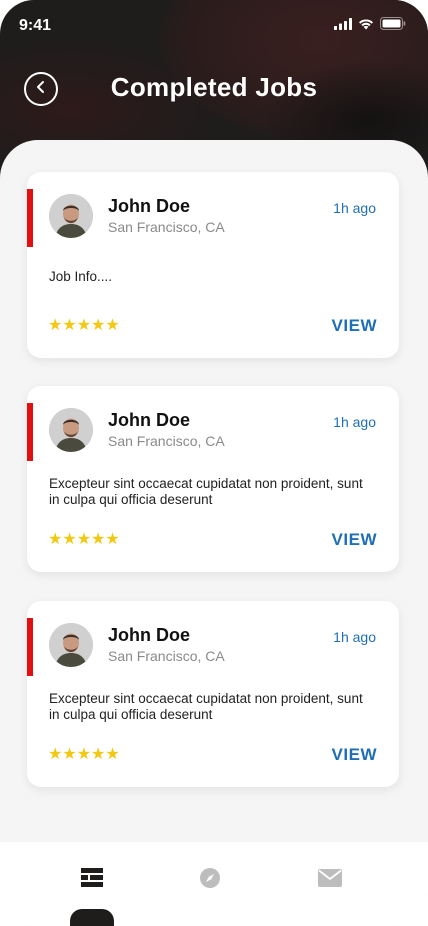 The width and height of the screenshot is (428, 926). Describe the element at coordinates (343, 26) in the screenshot. I see `signal-icon` at that location.